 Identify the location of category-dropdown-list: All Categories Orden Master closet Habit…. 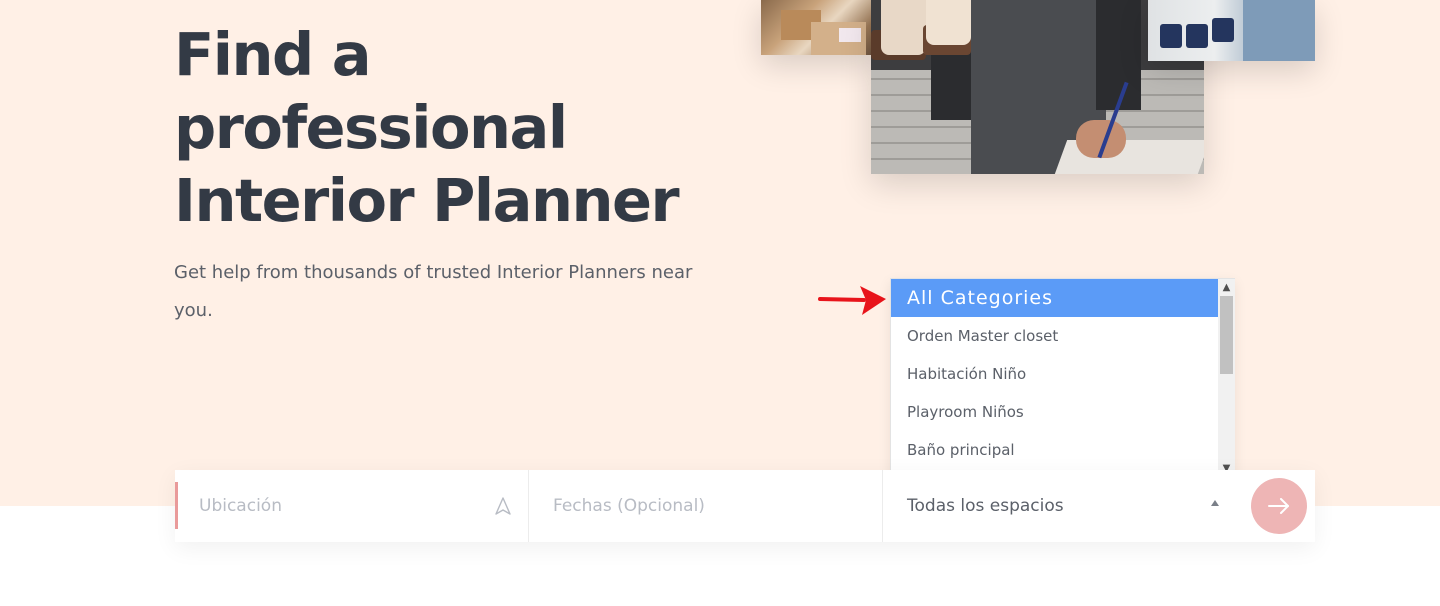
(1062, 378).